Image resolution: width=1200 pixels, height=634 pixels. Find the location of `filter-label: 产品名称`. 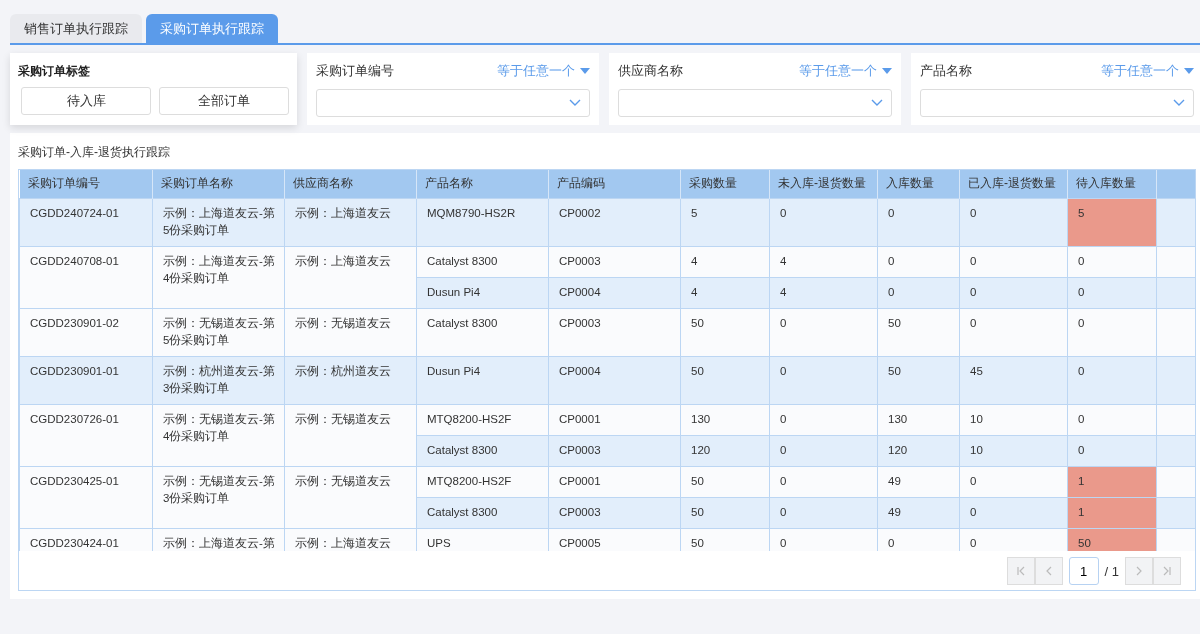

filter-label: 产品名称 is located at coordinates (946, 71).